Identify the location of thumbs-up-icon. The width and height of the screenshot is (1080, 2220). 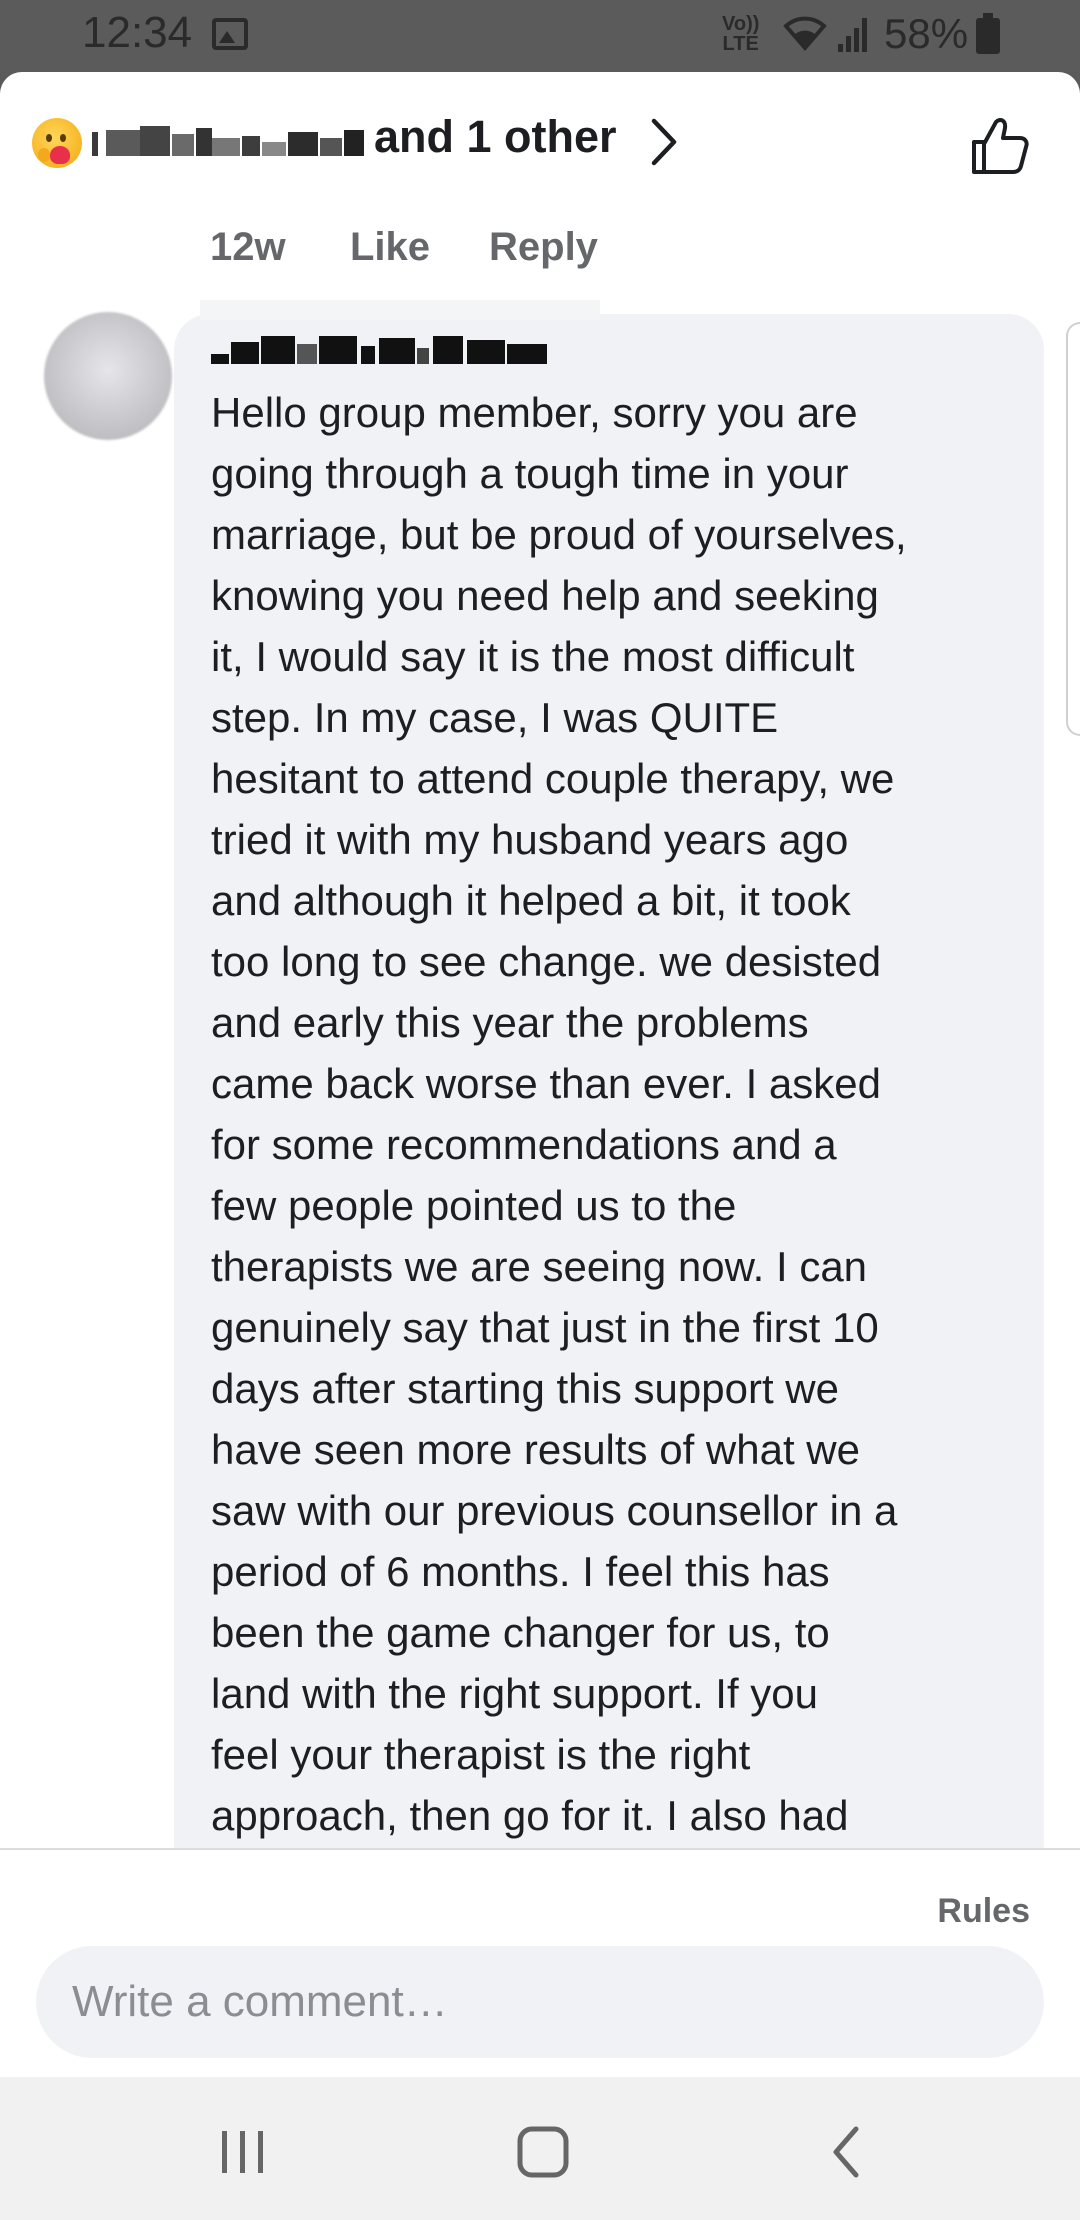
(1000, 146).